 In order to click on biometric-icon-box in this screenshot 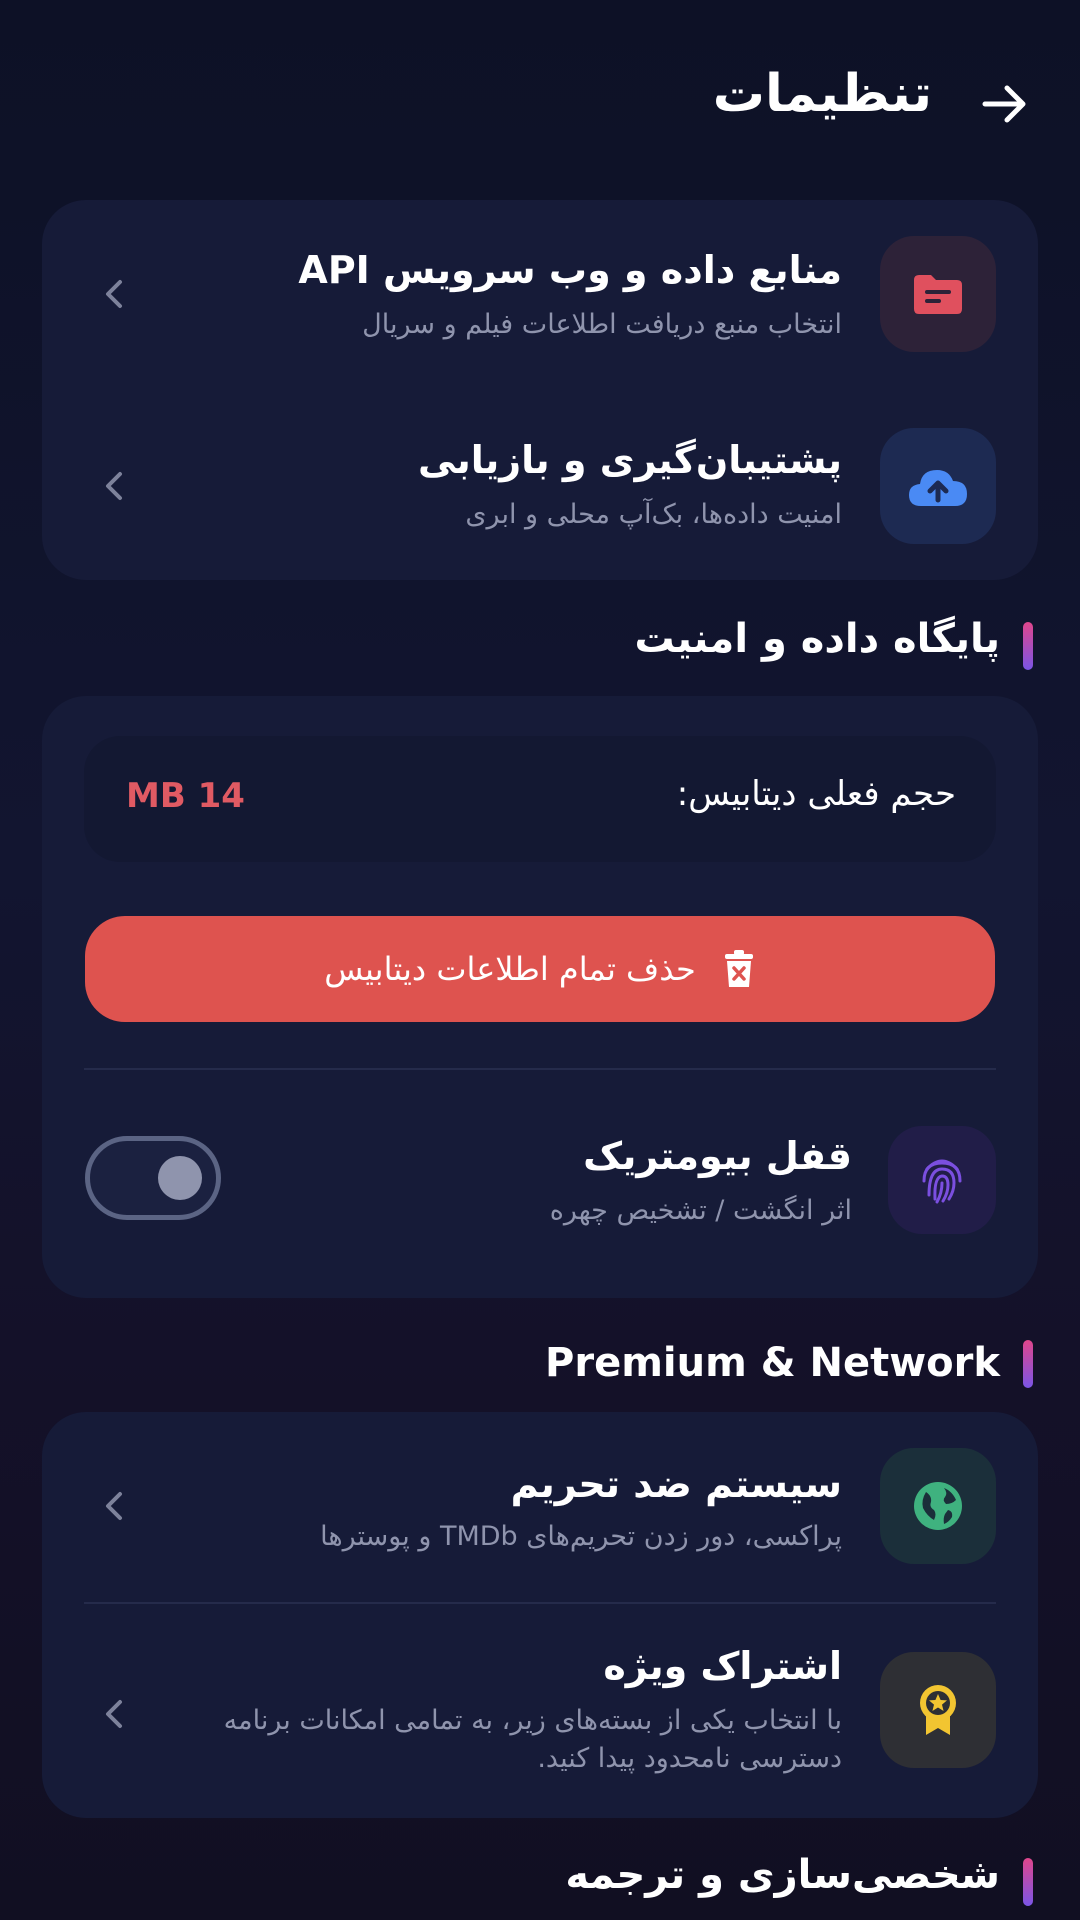, I will do `click(942, 1180)`.